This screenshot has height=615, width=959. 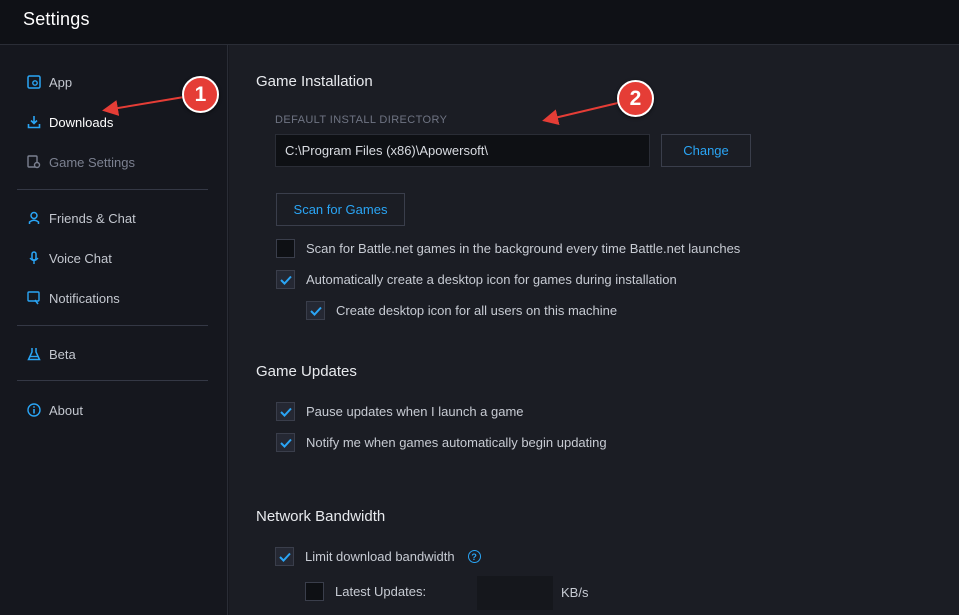 What do you see at coordinates (62, 354) in the screenshot?
I see `sidebar-item-label: Beta` at bounding box center [62, 354].